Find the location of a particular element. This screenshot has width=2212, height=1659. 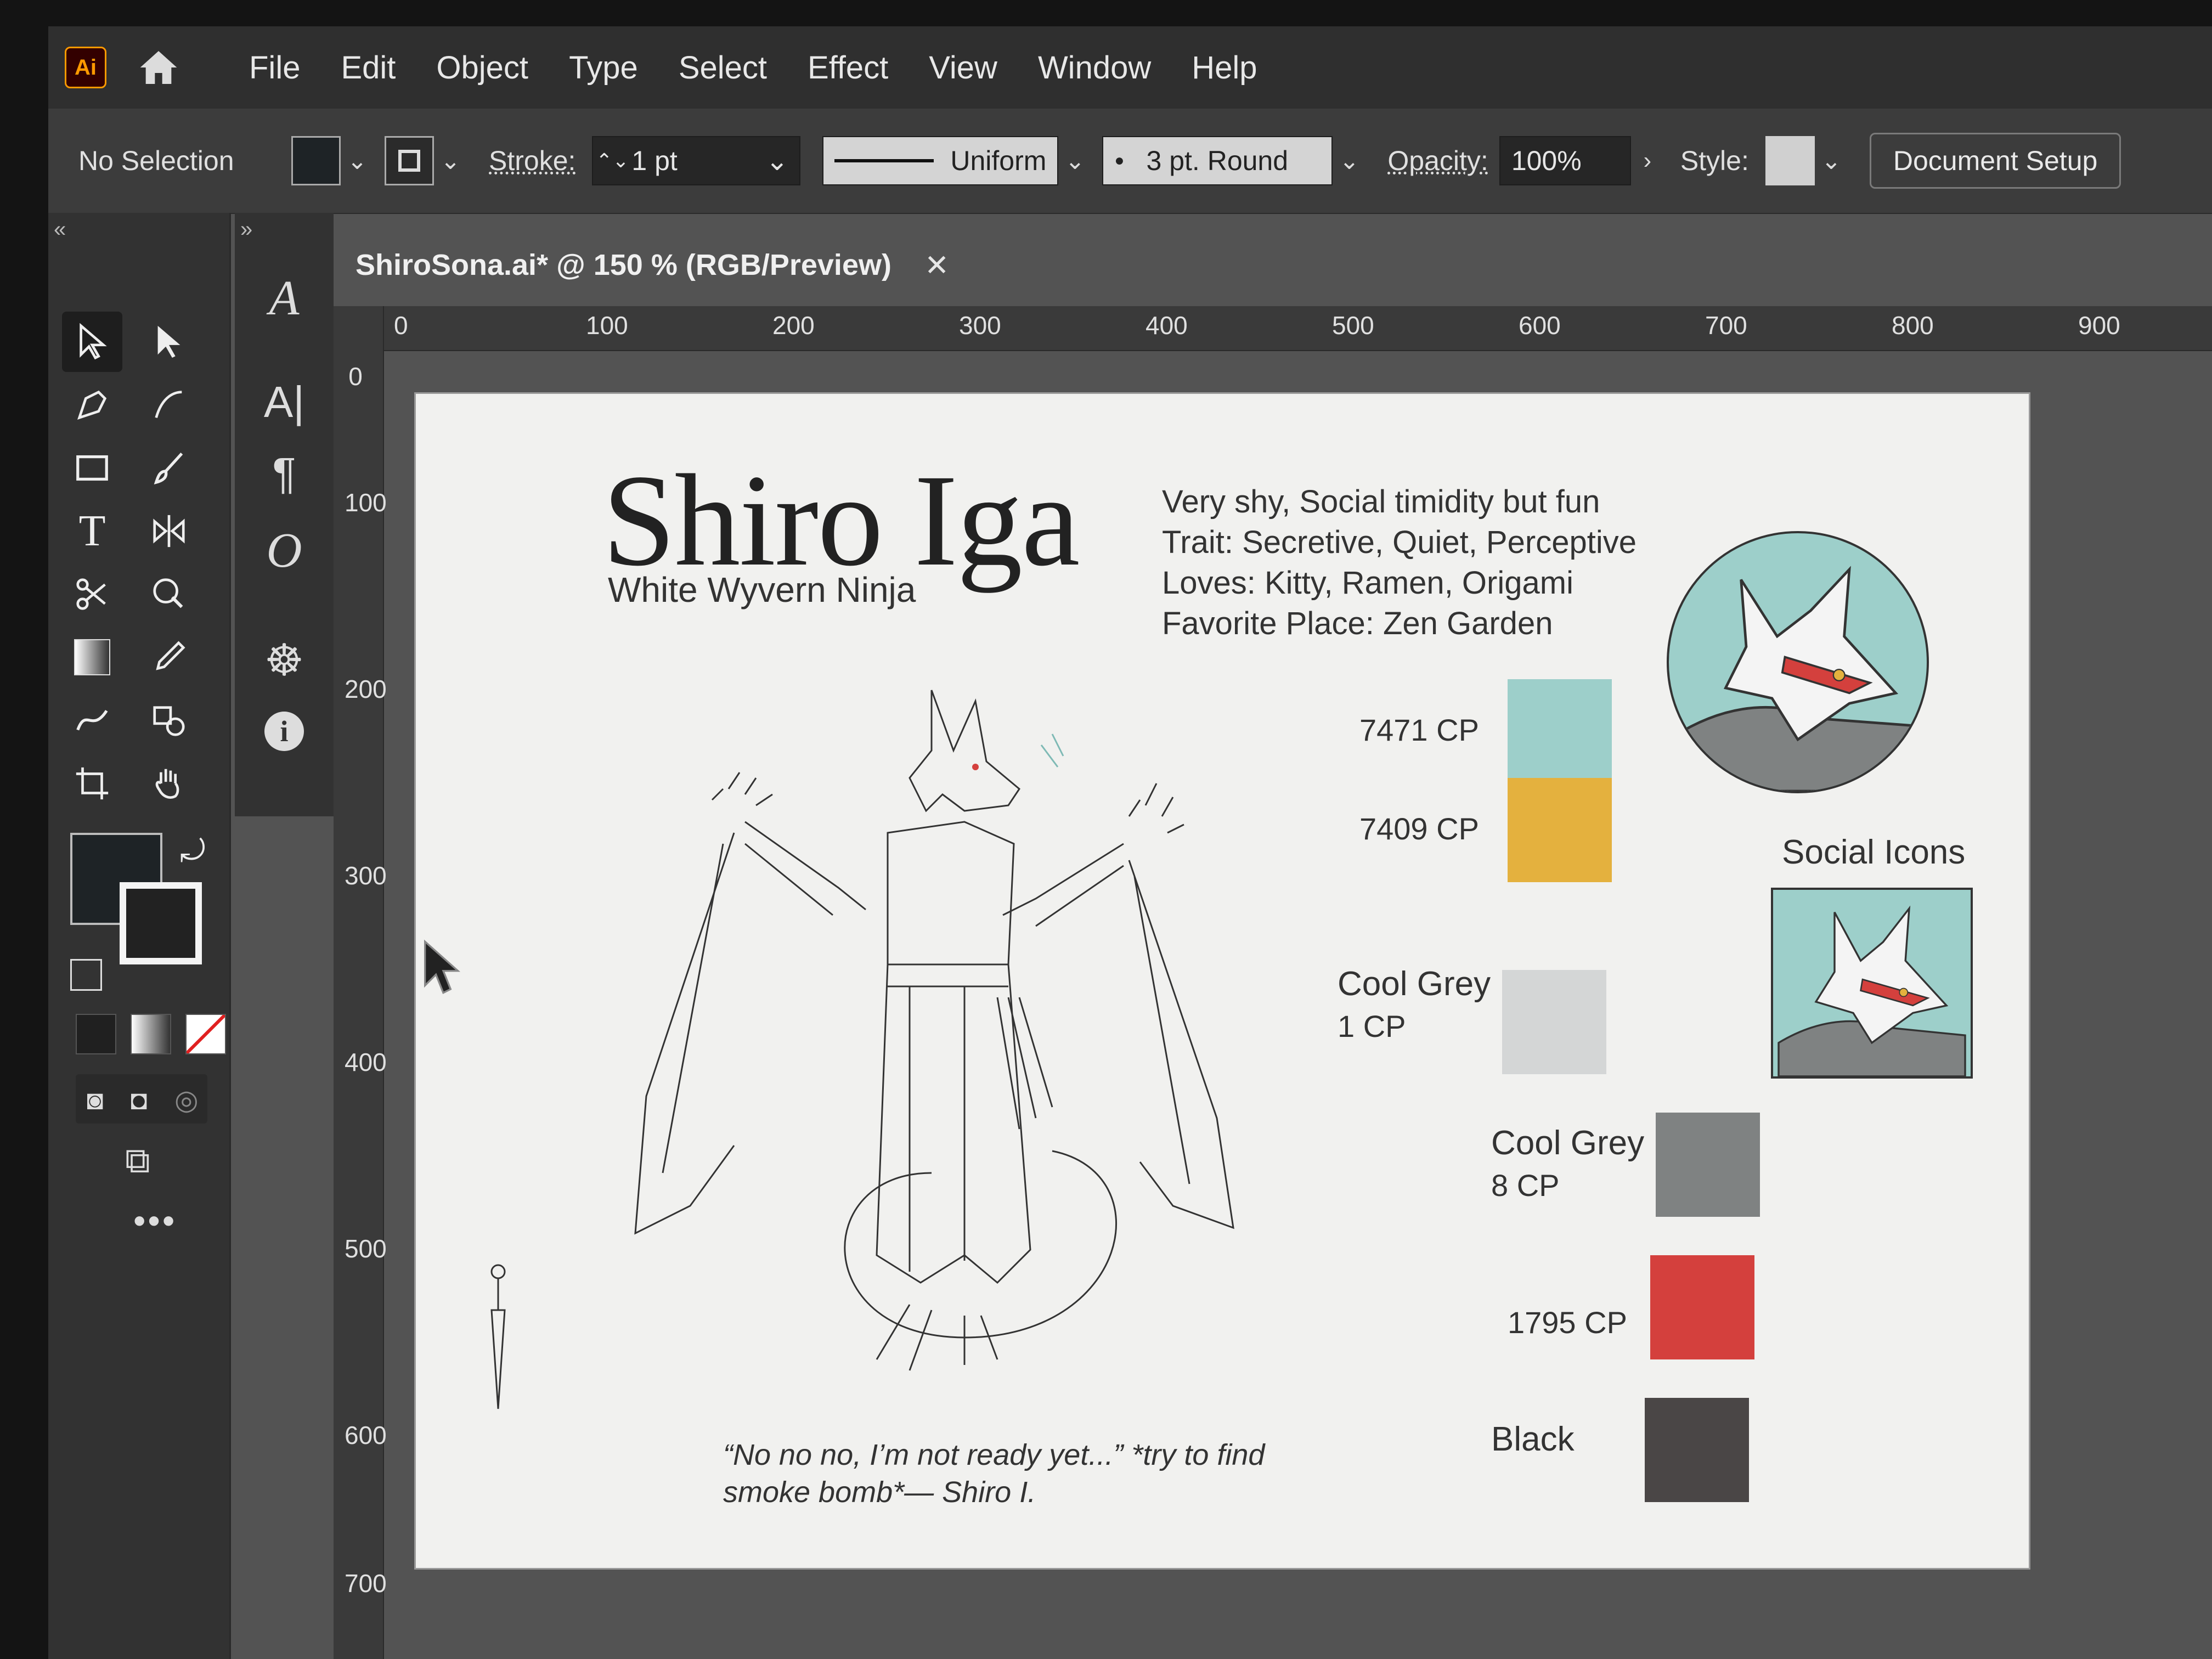

desc-line: Favorite Place: Zen Garden is located at coordinates (1358, 623).